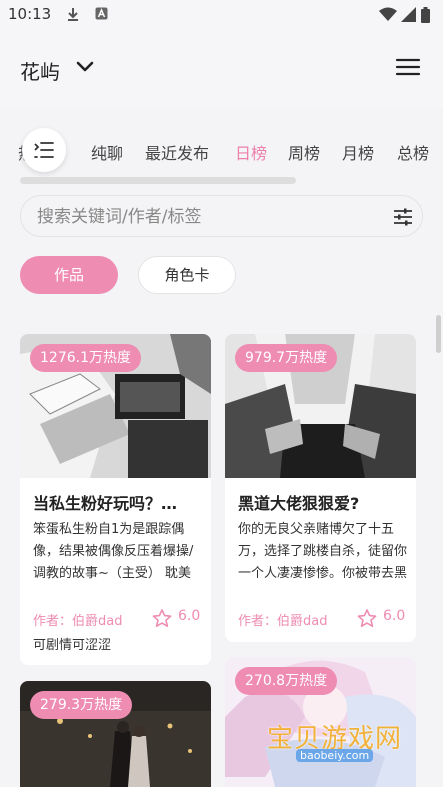  Describe the element at coordinates (40, 70) in the screenshot. I see `app-title: 花屿` at that location.